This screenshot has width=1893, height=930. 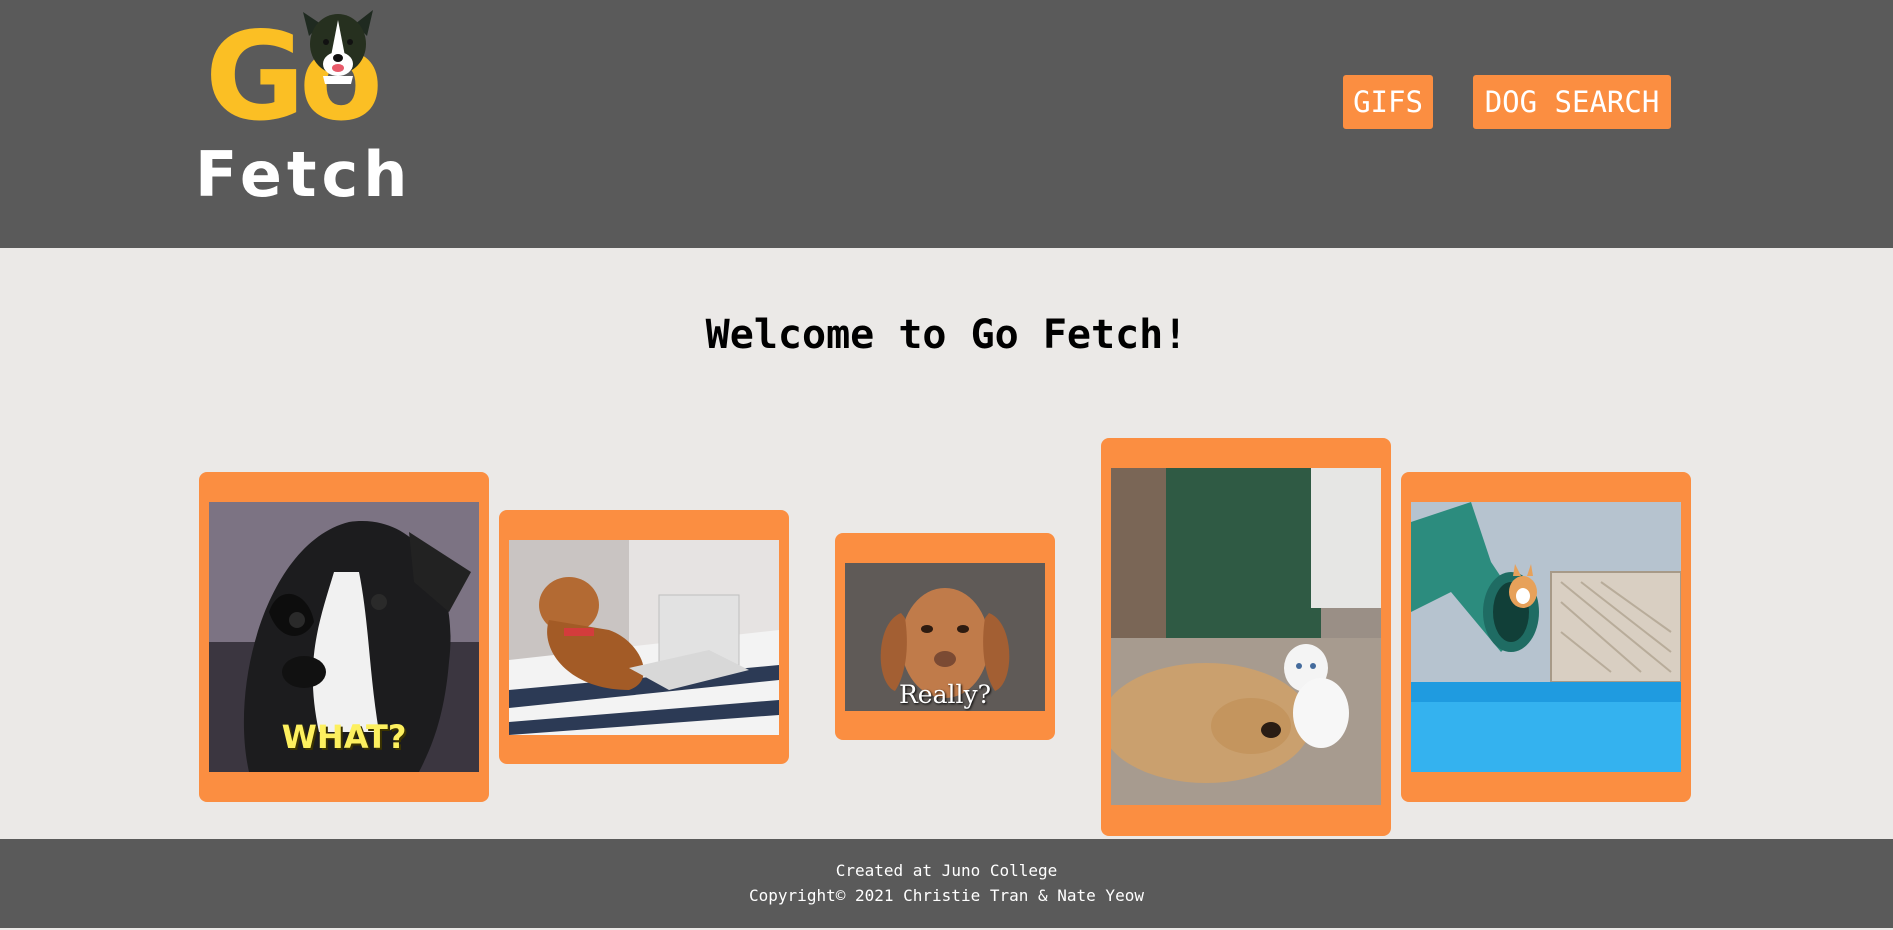 I want to click on go-fetch-logo: Go Fetch, so click(x=301, y=106).